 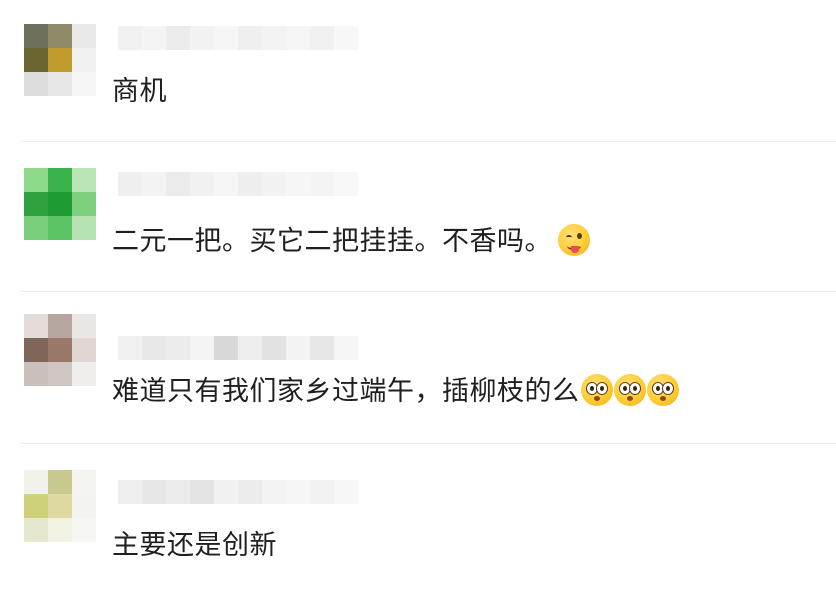 What do you see at coordinates (346, 391) in the screenshot?
I see `comment-text-content: 难道只有我们家乡过端午，插柳枝的么` at bounding box center [346, 391].